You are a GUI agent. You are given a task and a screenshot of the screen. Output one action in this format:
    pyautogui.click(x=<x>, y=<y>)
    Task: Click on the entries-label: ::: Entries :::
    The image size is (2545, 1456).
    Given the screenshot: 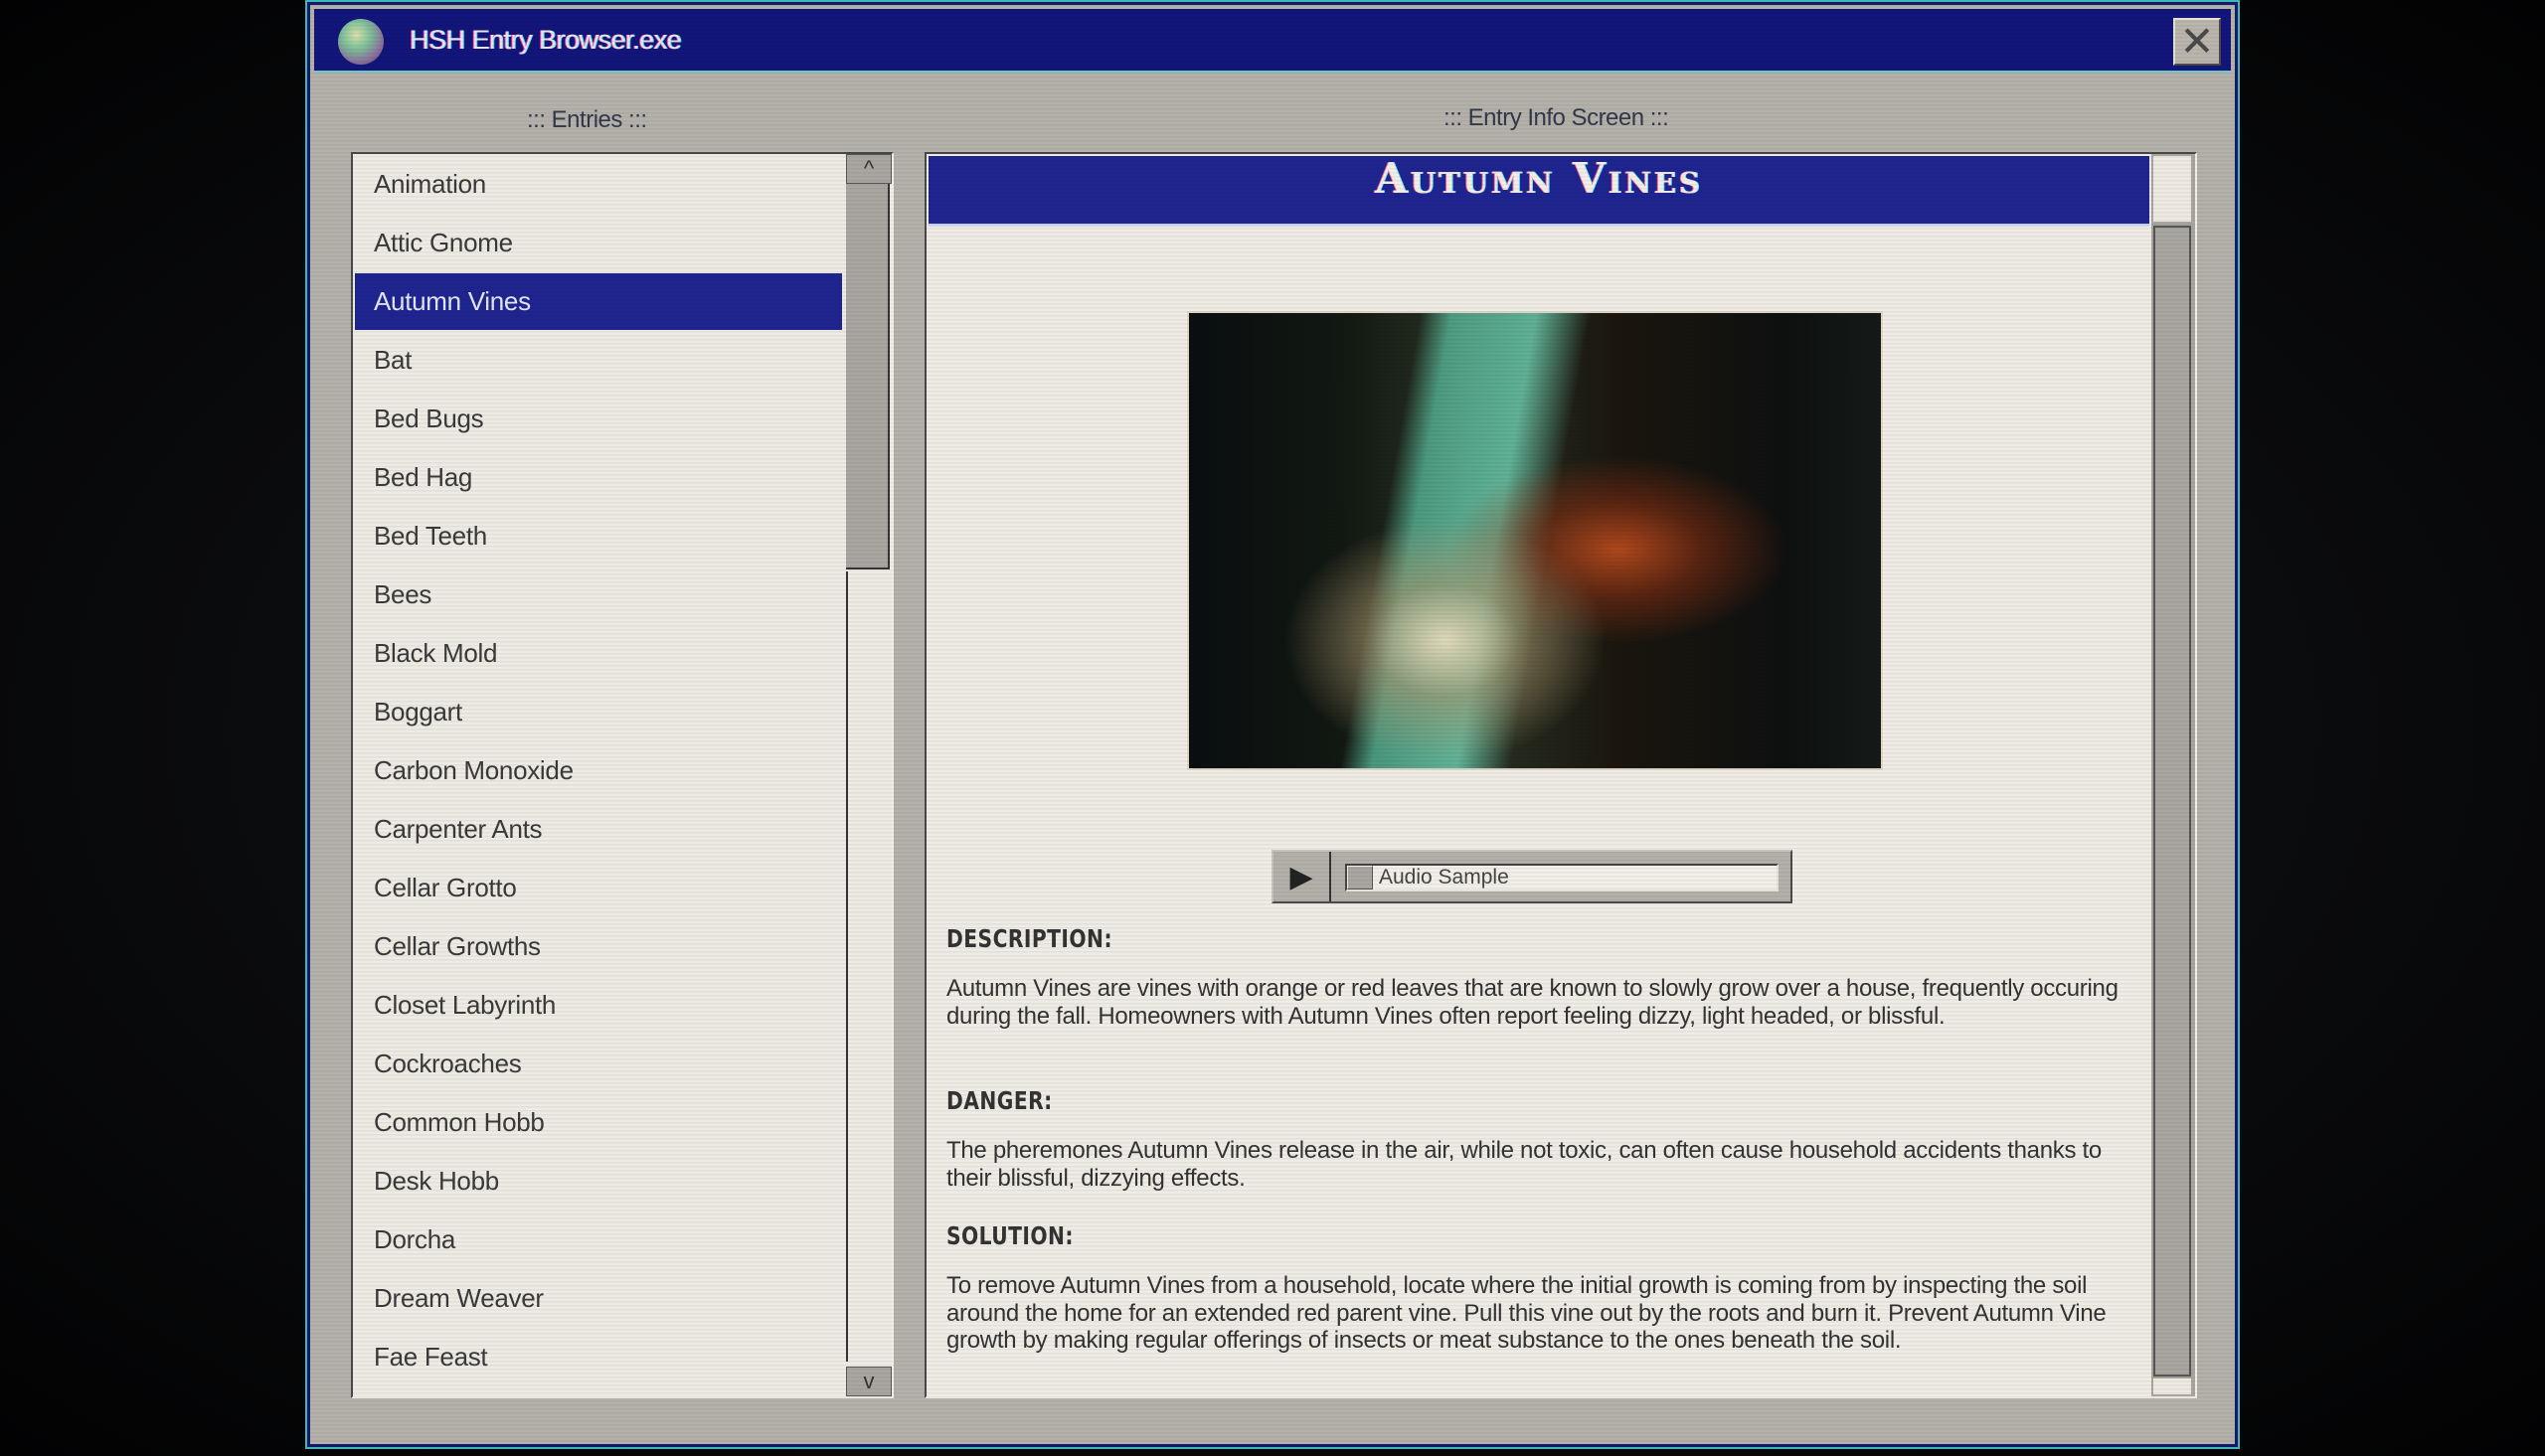 What is the action you would take?
    pyautogui.click(x=587, y=119)
    